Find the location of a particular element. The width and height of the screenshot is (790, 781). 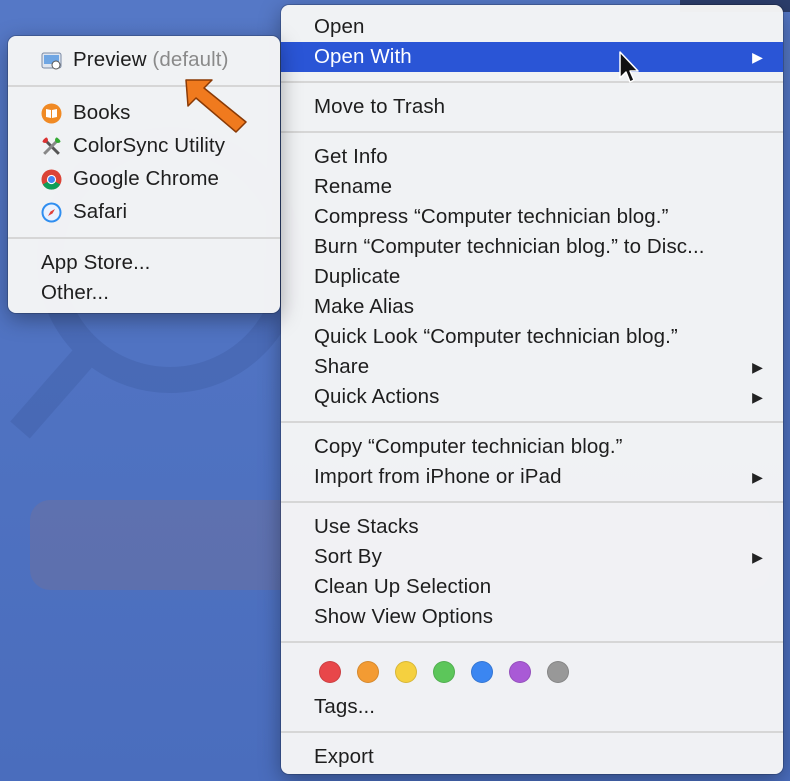

submenu-item-safari: Safari is located at coordinates (144, 211).